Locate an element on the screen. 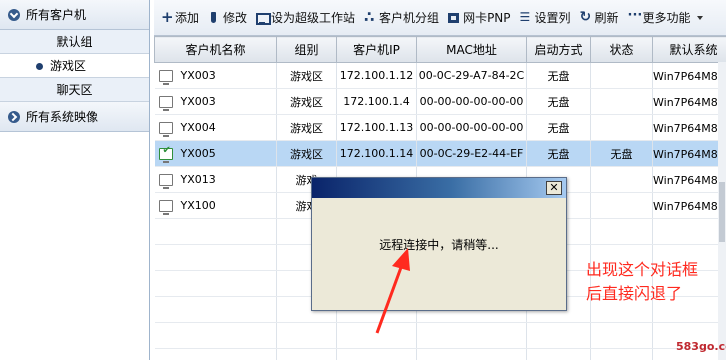  close-button: ✕ is located at coordinates (554, 188).